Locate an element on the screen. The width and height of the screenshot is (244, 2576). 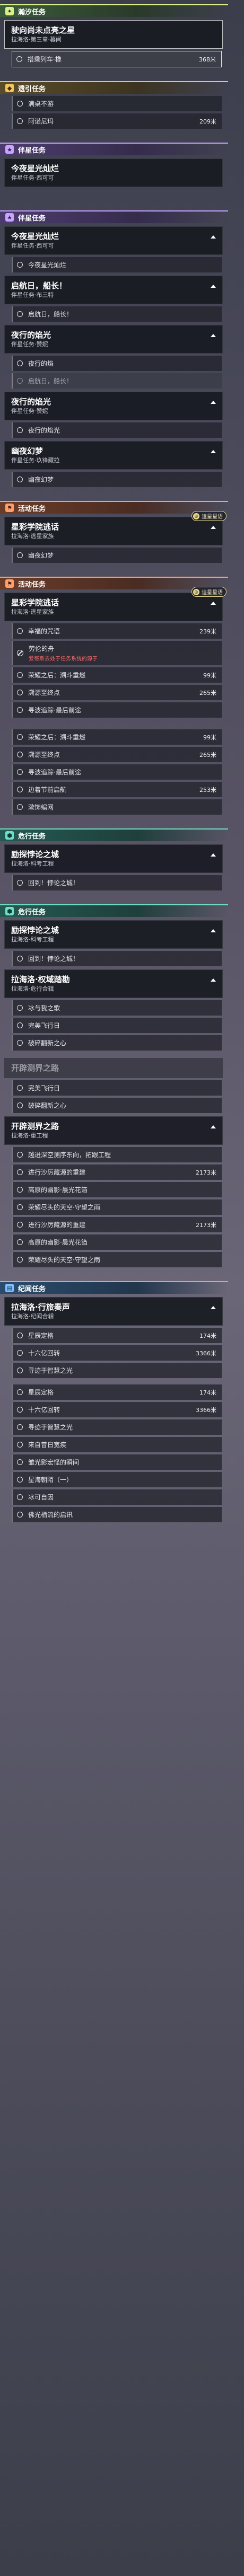
objective-item: 搭乘列车·橡 368米 is located at coordinates (117, 59).